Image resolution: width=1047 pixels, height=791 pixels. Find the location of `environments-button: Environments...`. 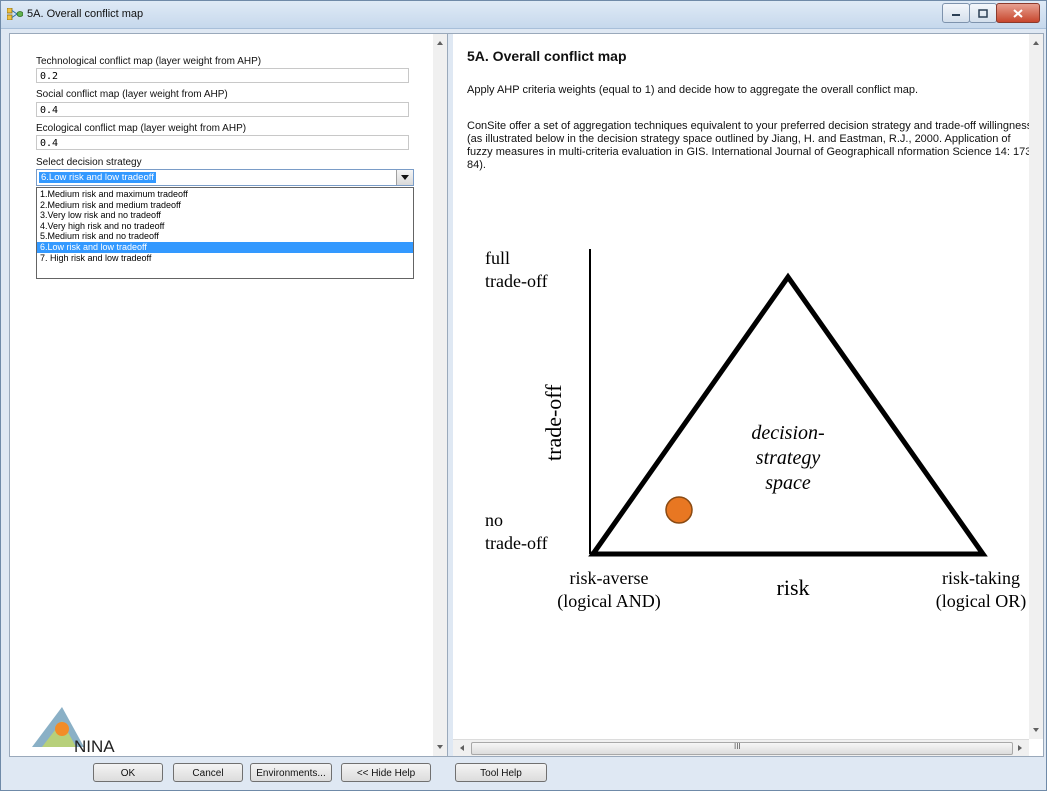

environments-button: Environments... is located at coordinates (291, 772).